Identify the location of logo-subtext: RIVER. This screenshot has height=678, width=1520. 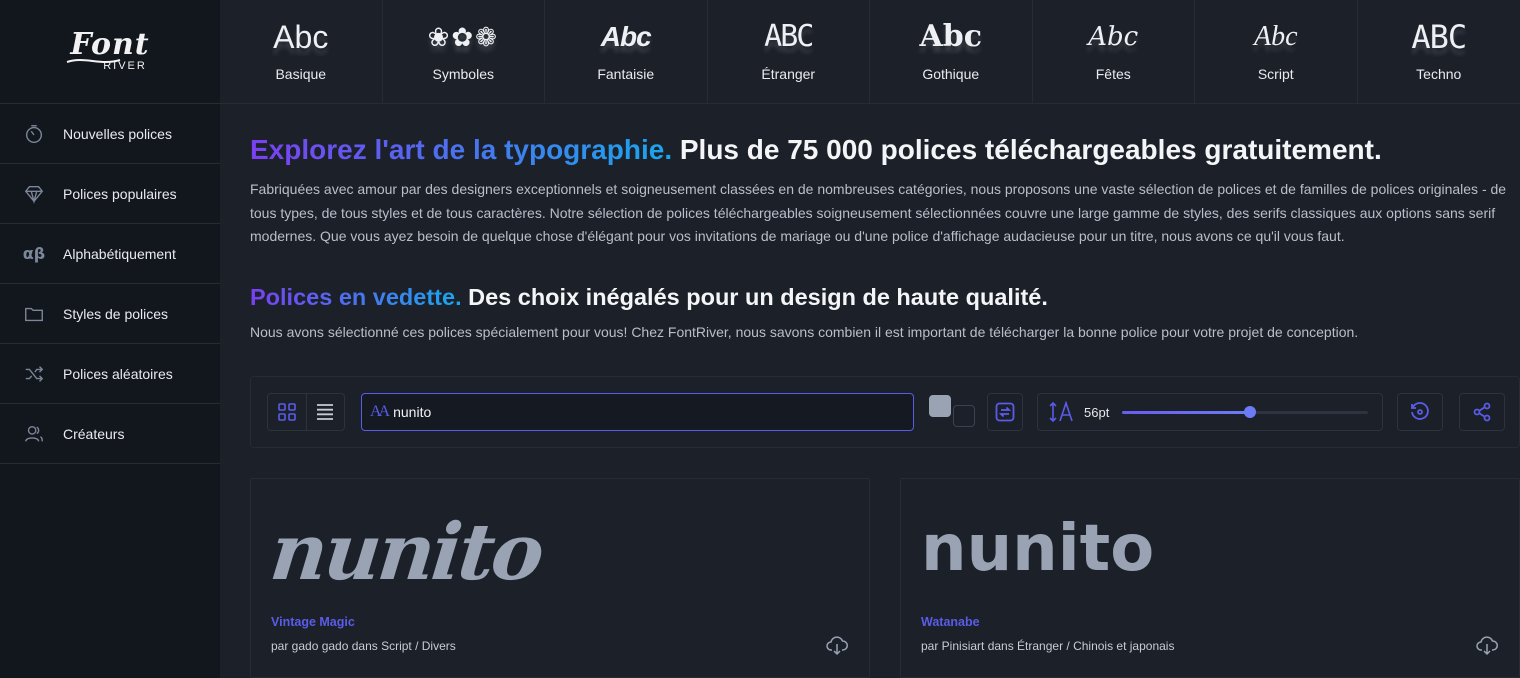
(125, 65).